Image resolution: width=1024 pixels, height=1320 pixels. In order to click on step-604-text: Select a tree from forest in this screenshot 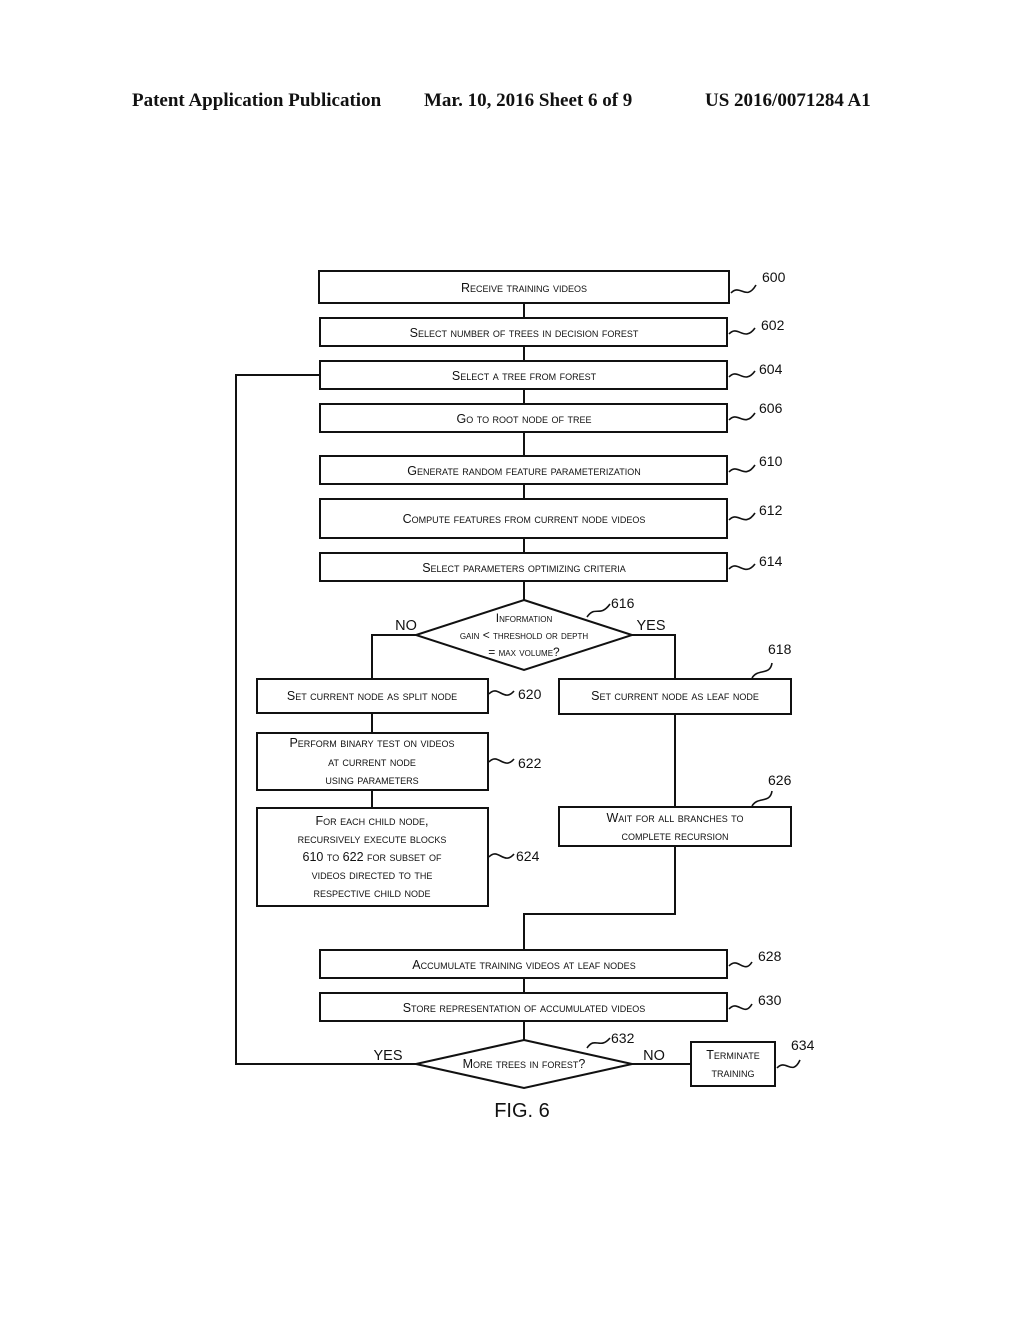, I will do `click(524, 376)`.